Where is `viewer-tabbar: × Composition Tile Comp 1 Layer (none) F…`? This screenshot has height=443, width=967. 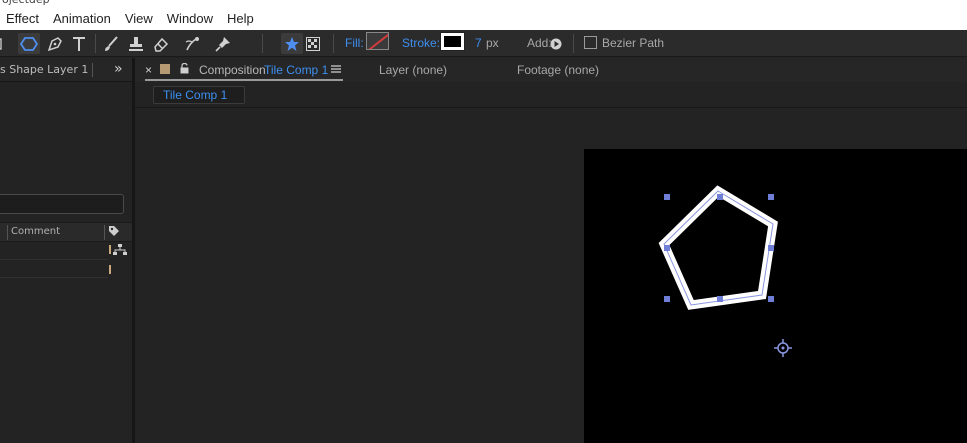 viewer-tabbar: × Composition Tile Comp 1 Layer (none) F… is located at coordinates (551, 70).